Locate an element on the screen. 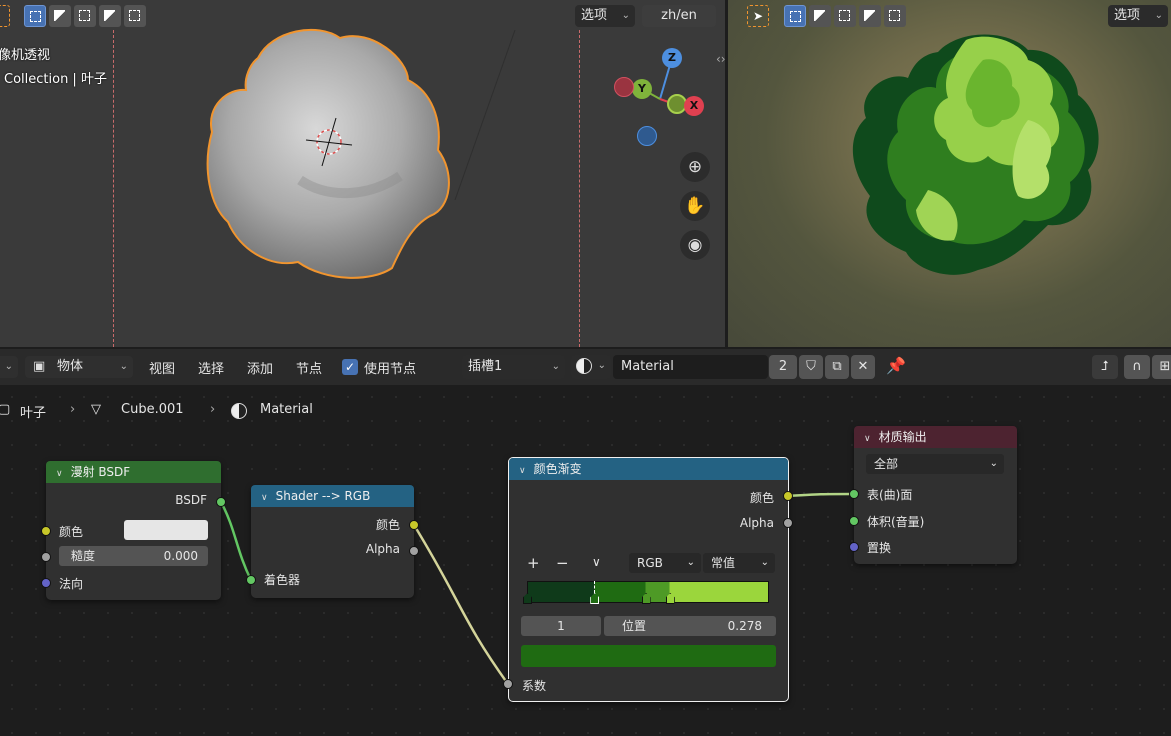 The width and height of the screenshot is (1171, 736). snap-grid-icon: ⊞ is located at coordinates (1161, 367).